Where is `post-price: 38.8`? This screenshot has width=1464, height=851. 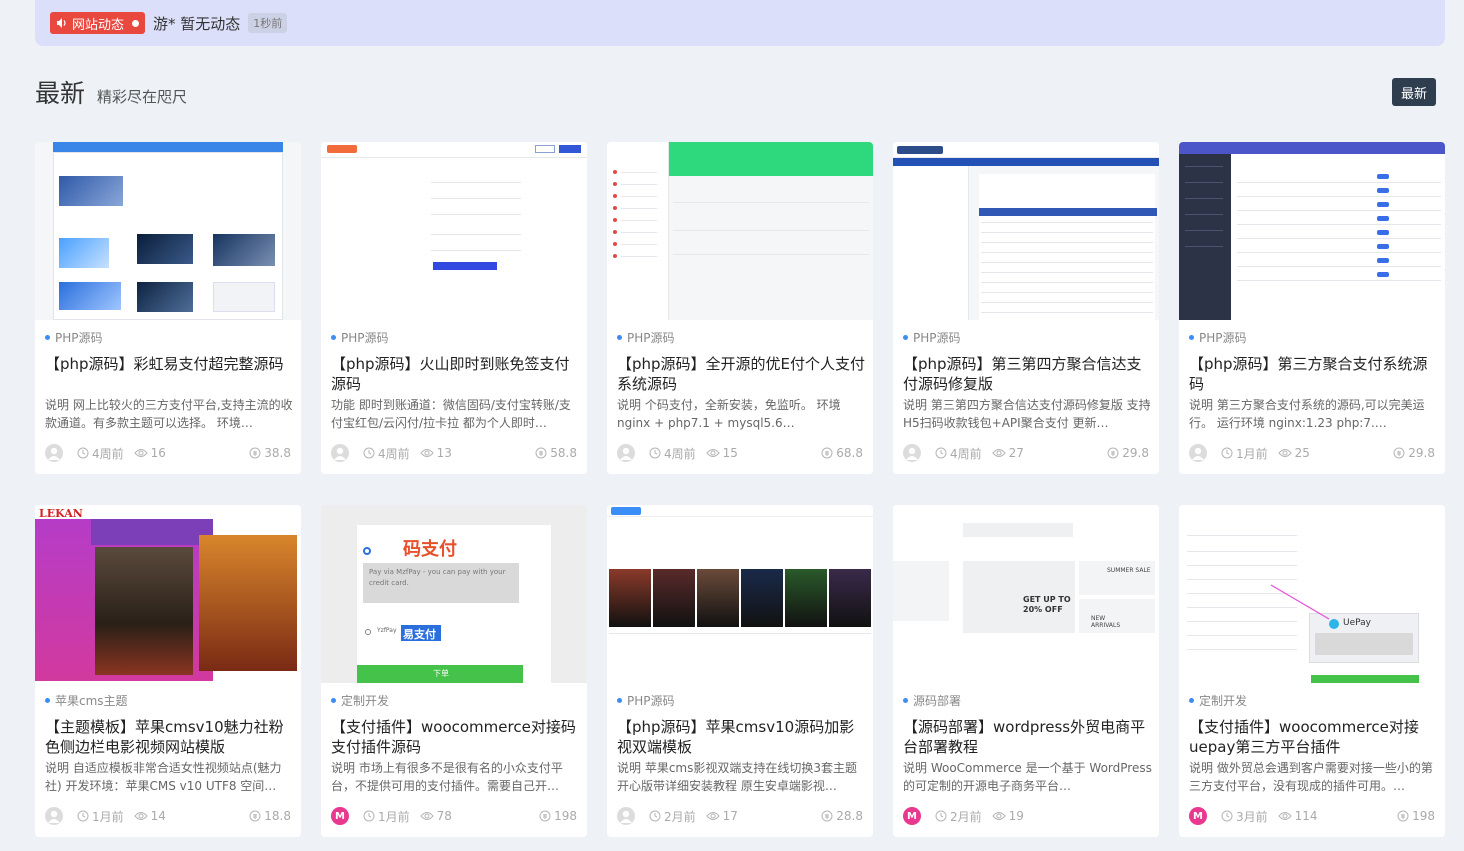 post-price: 38.8 is located at coordinates (270, 453).